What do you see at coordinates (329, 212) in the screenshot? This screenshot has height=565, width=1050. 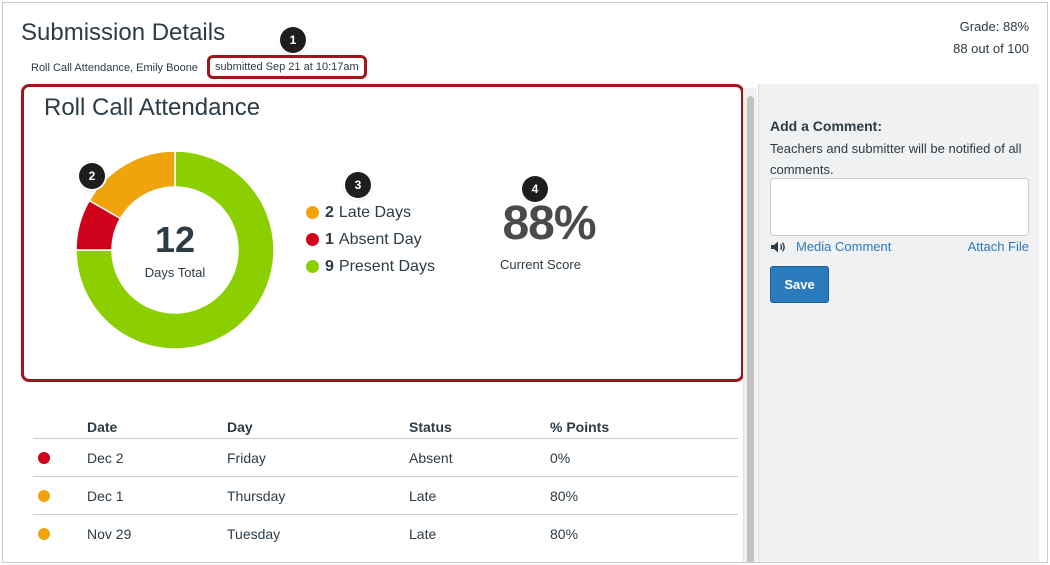 I see `late-count: 2` at bounding box center [329, 212].